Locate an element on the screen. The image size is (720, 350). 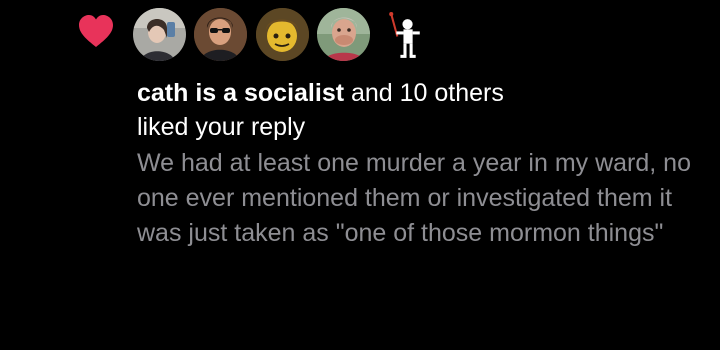
heart-icon is located at coordinates (96, 31).